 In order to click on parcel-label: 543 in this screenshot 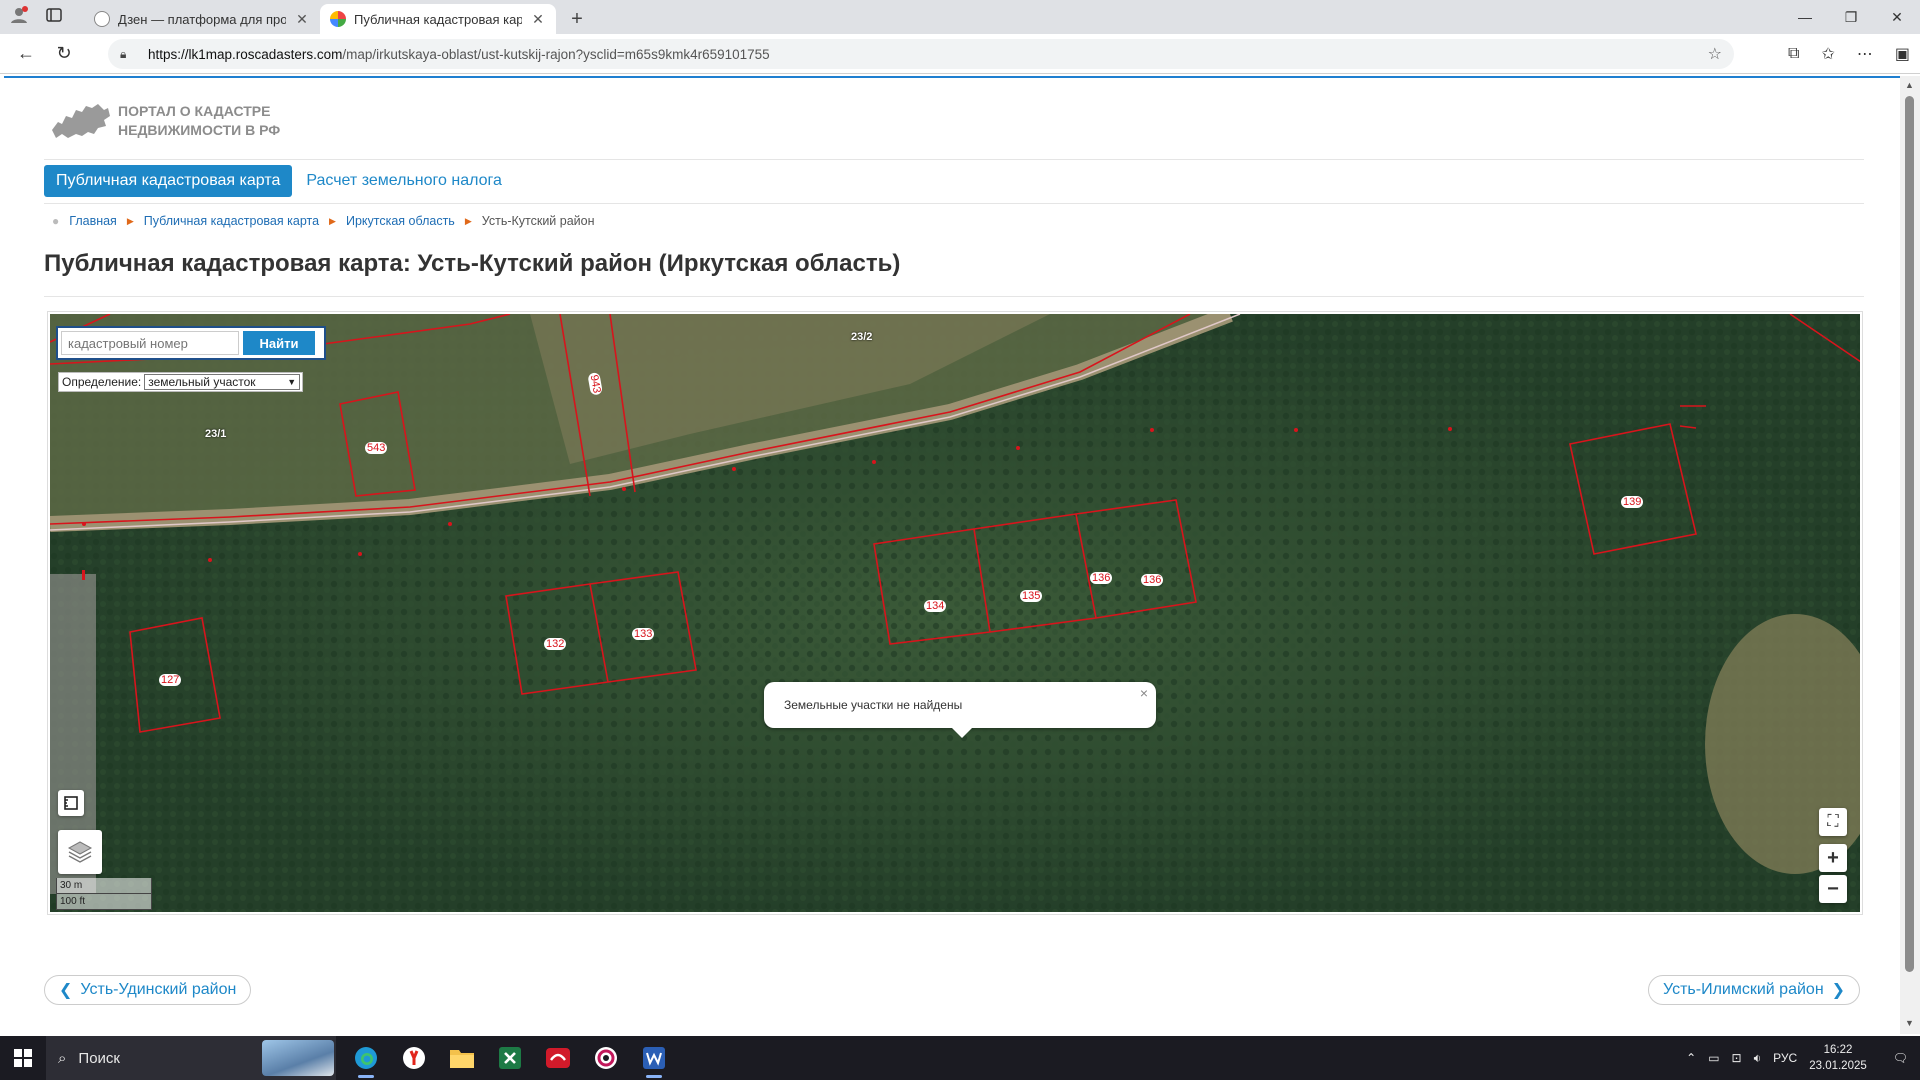, I will do `click(376, 448)`.